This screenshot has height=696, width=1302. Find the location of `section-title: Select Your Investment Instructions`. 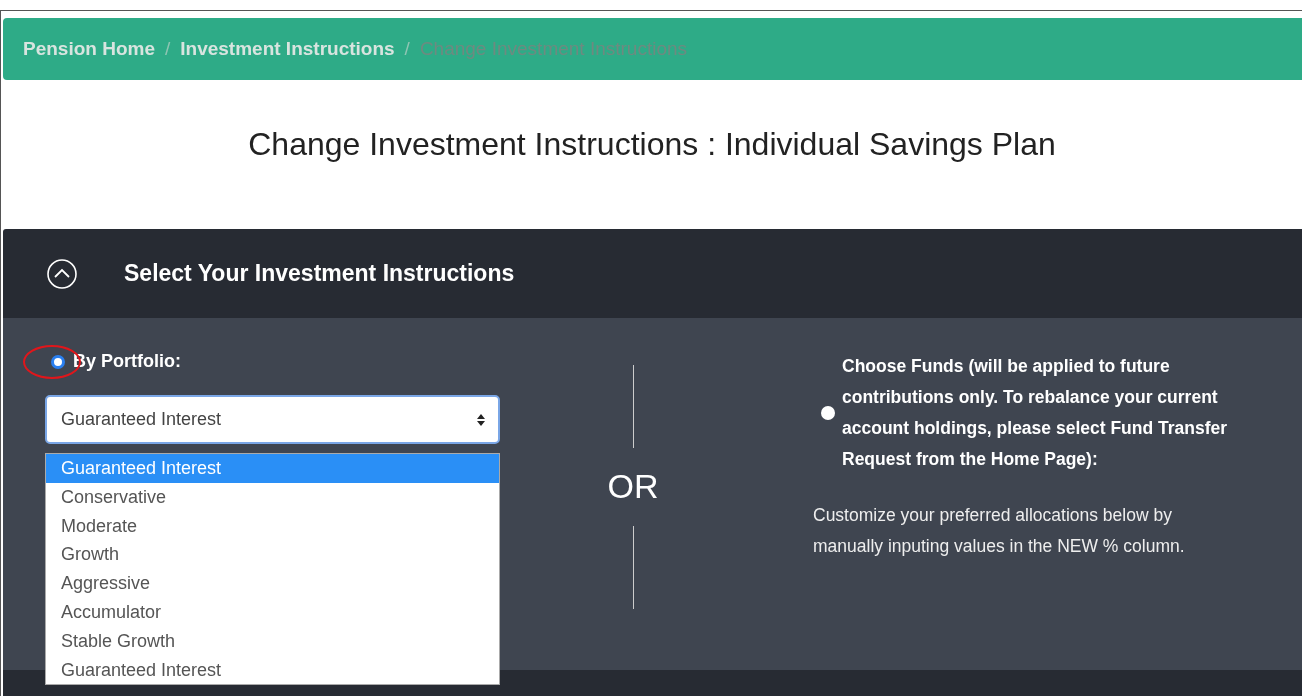

section-title: Select Your Investment Instructions is located at coordinates (319, 273).